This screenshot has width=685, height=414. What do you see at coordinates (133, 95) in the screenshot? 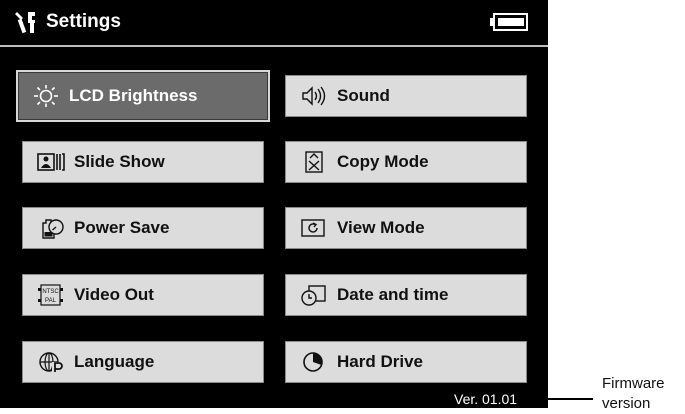
I see `lcd-brightness-label: LCD Brightness` at bounding box center [133, 95].